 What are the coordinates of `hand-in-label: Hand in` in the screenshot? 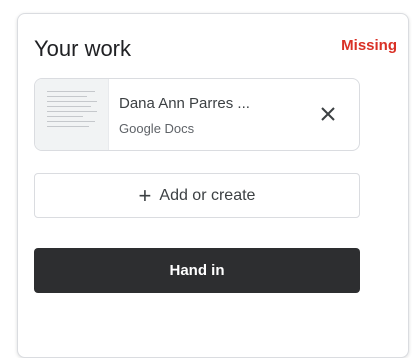 It's located at (197, 270).